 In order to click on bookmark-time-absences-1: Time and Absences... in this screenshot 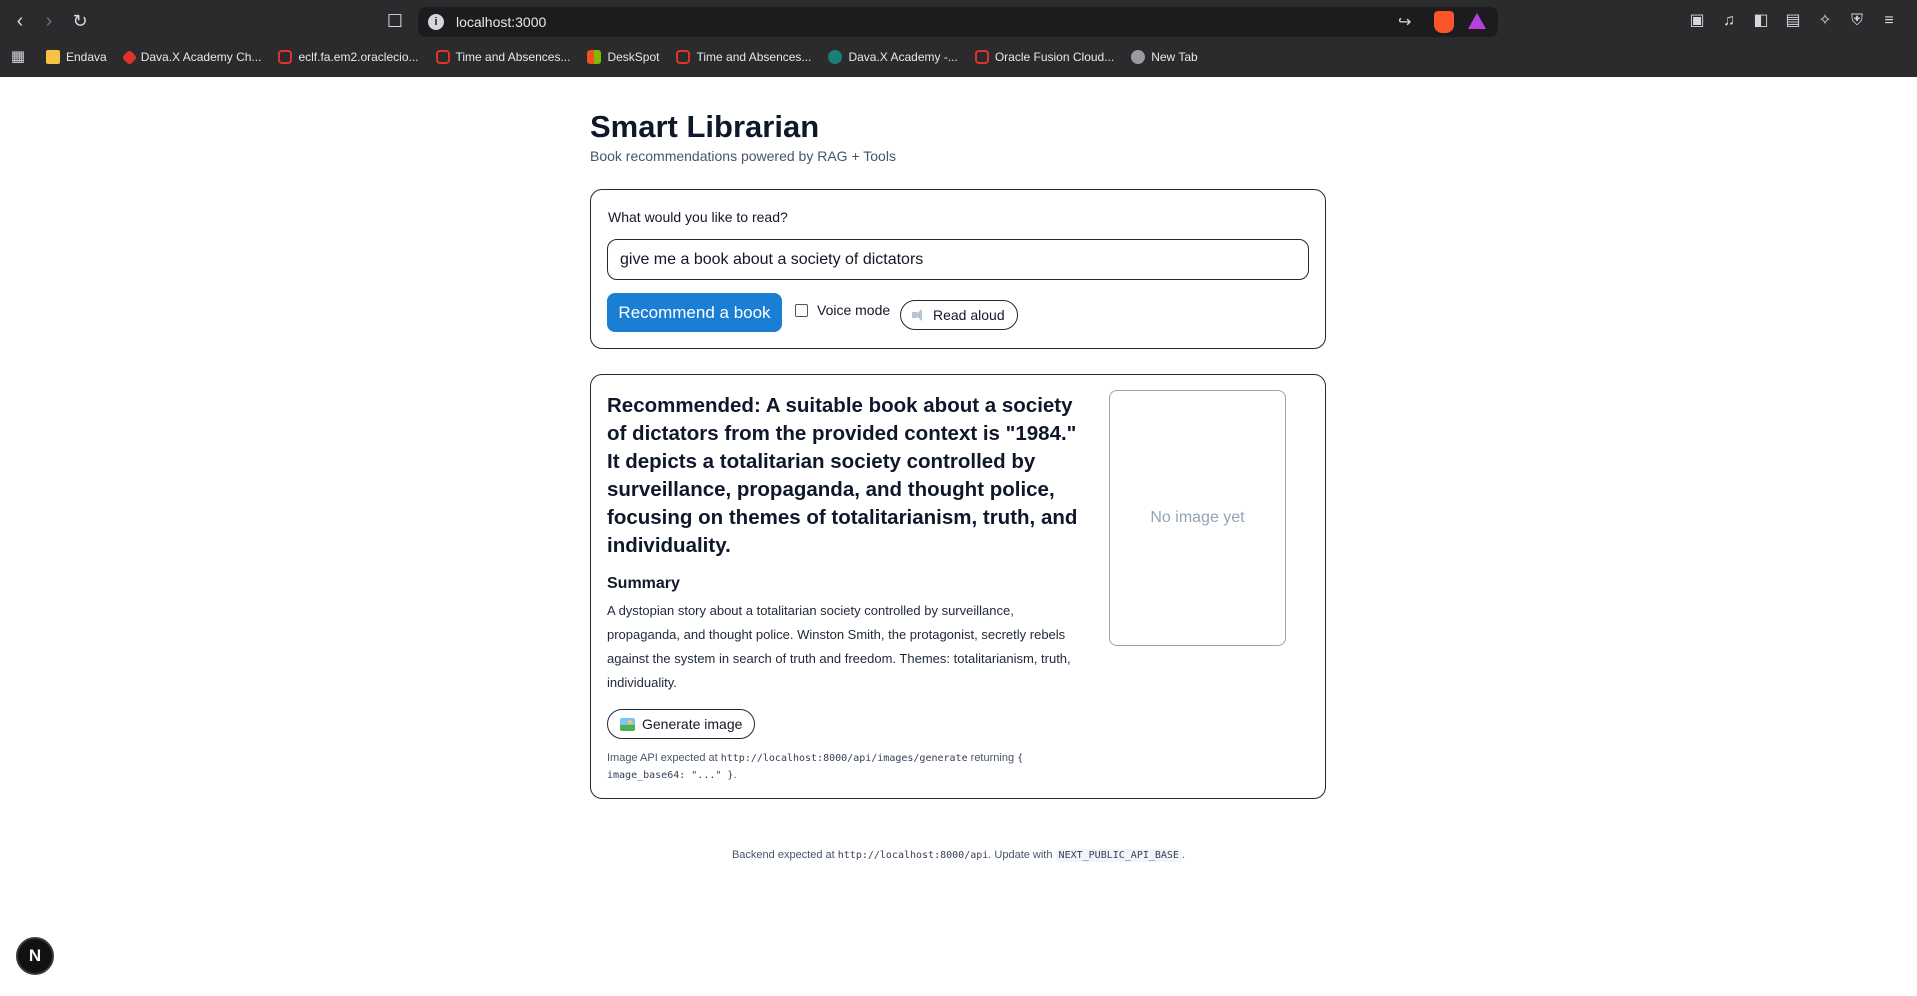, I will do `click(503, 57)`.